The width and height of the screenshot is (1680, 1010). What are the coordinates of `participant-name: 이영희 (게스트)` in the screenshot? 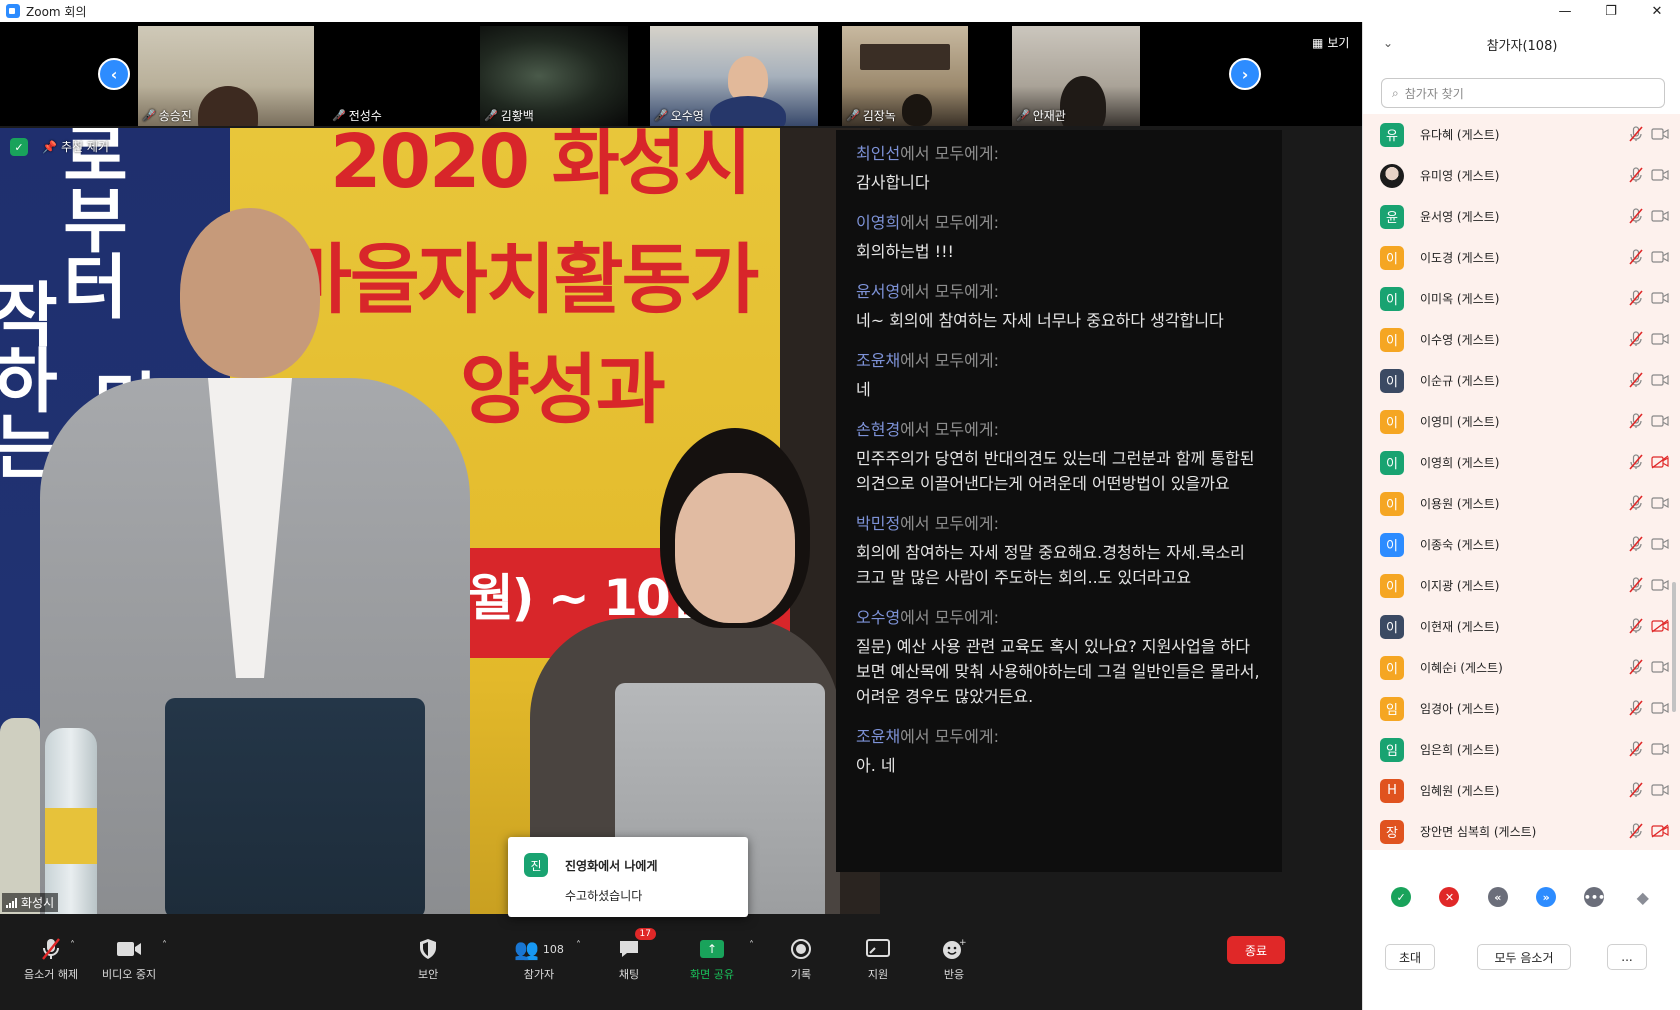 It's located at (1460, 463).